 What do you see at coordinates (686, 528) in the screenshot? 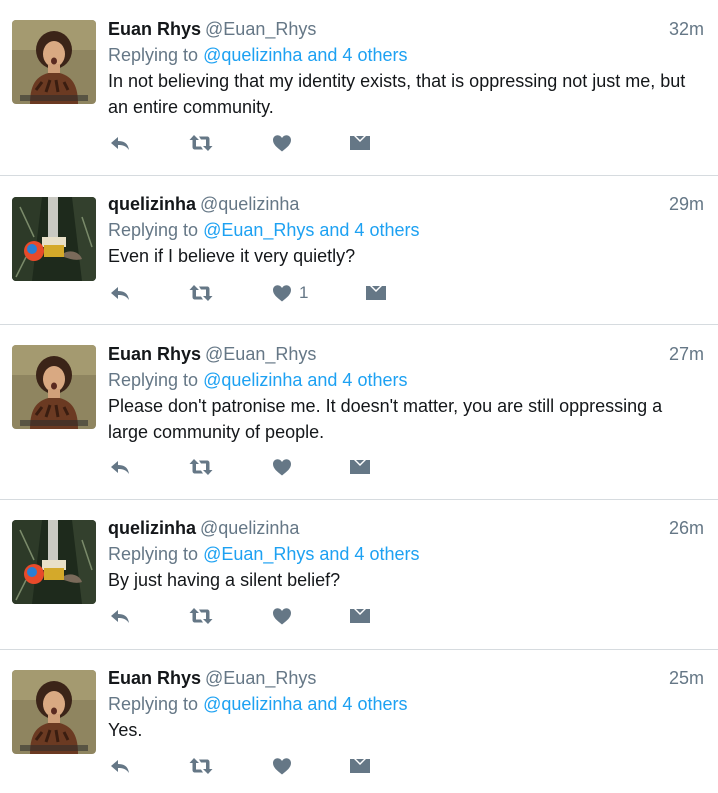
I see `tweet-timestamp: 26m` at bounding box center [686, 528].